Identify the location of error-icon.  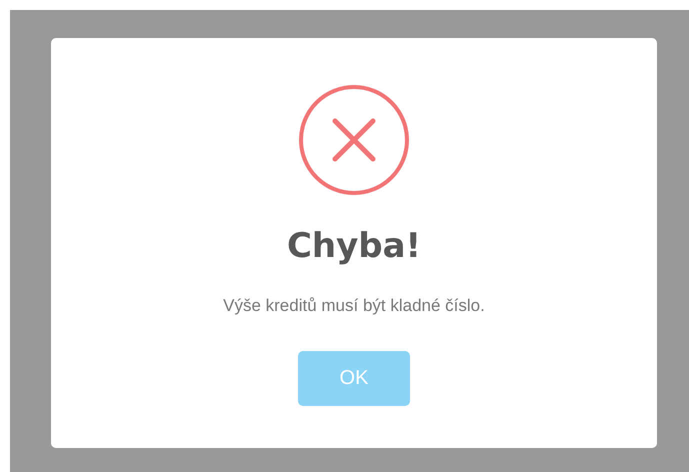
(354, 140).